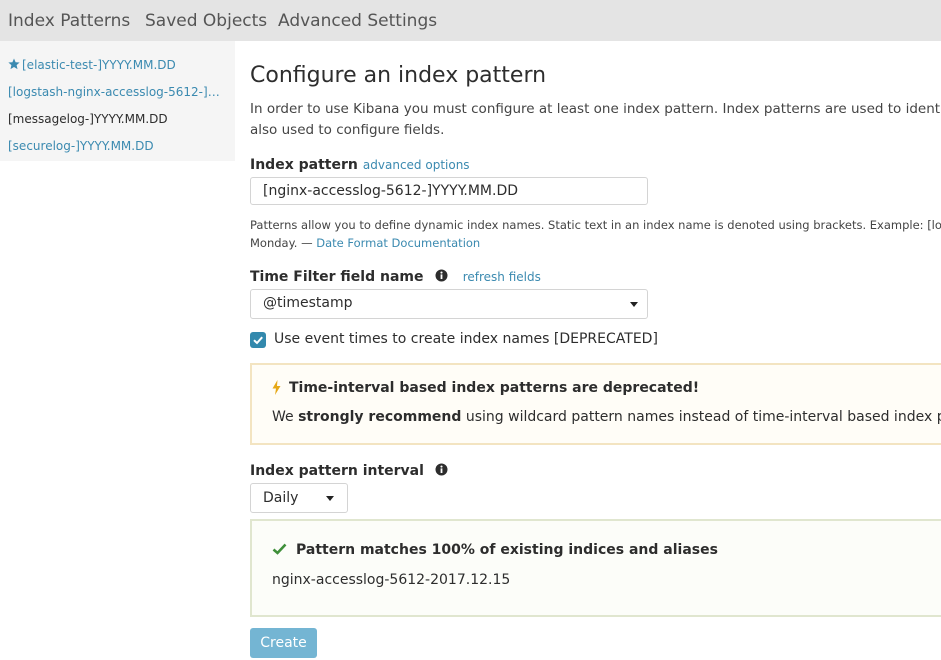  What do you see at coordinates (14, 64) in the screenshot?
I see `star-icon` at bounding box center [14, 64].